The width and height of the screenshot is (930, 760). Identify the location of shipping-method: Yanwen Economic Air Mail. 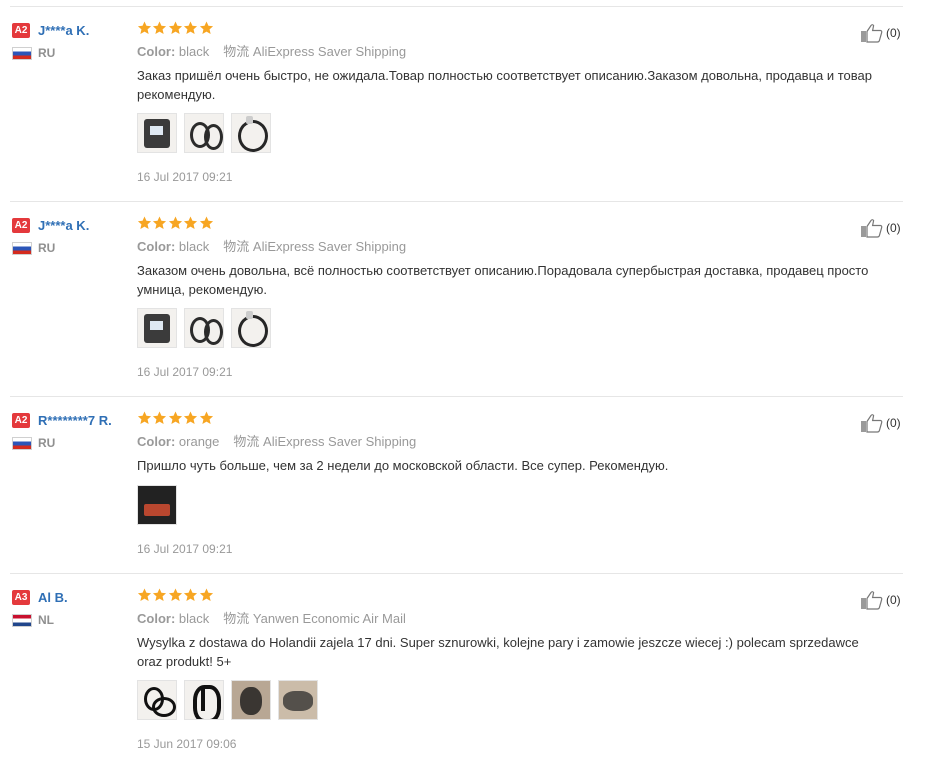
(329, 618).